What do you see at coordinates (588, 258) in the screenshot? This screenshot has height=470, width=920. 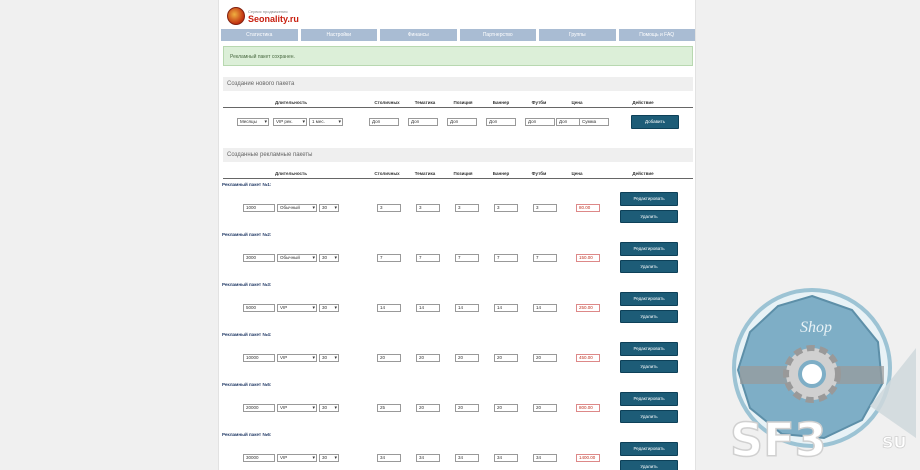 I see `package-price-input: 150.00` at bounding box center [588, 258].